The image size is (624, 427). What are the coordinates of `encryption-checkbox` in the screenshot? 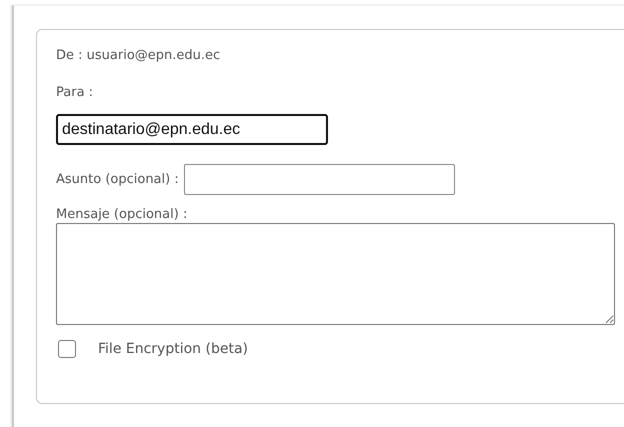 It's located at (67, 349).